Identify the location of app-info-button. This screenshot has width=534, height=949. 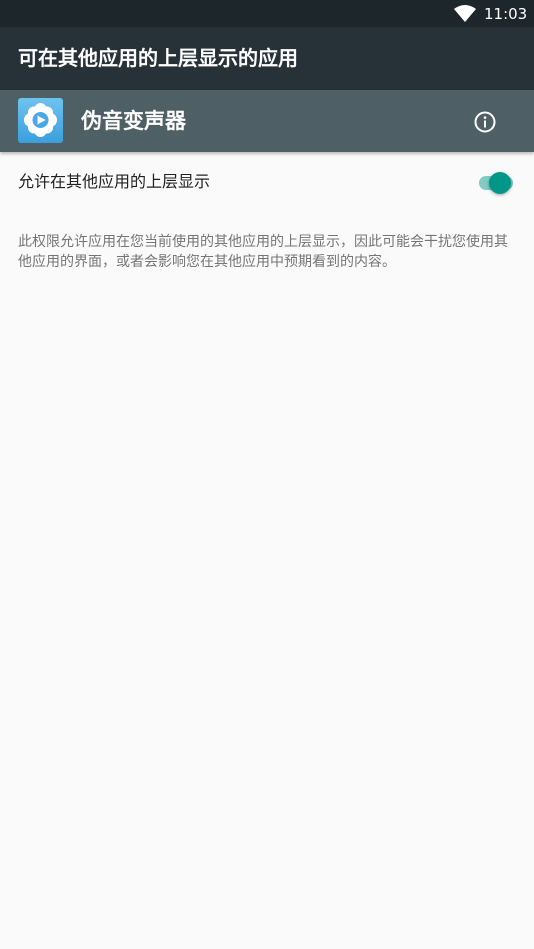
(484, 121).